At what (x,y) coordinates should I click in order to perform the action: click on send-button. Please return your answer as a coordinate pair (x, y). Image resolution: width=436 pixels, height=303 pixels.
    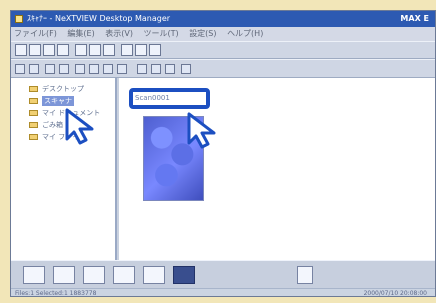
    Looking at the image, I should click on (170, 69).